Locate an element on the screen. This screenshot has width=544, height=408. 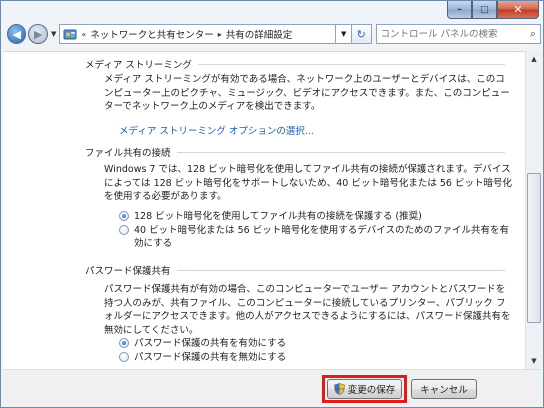
back-arrow-icon: ◀ is located at coordinates (16, 34).